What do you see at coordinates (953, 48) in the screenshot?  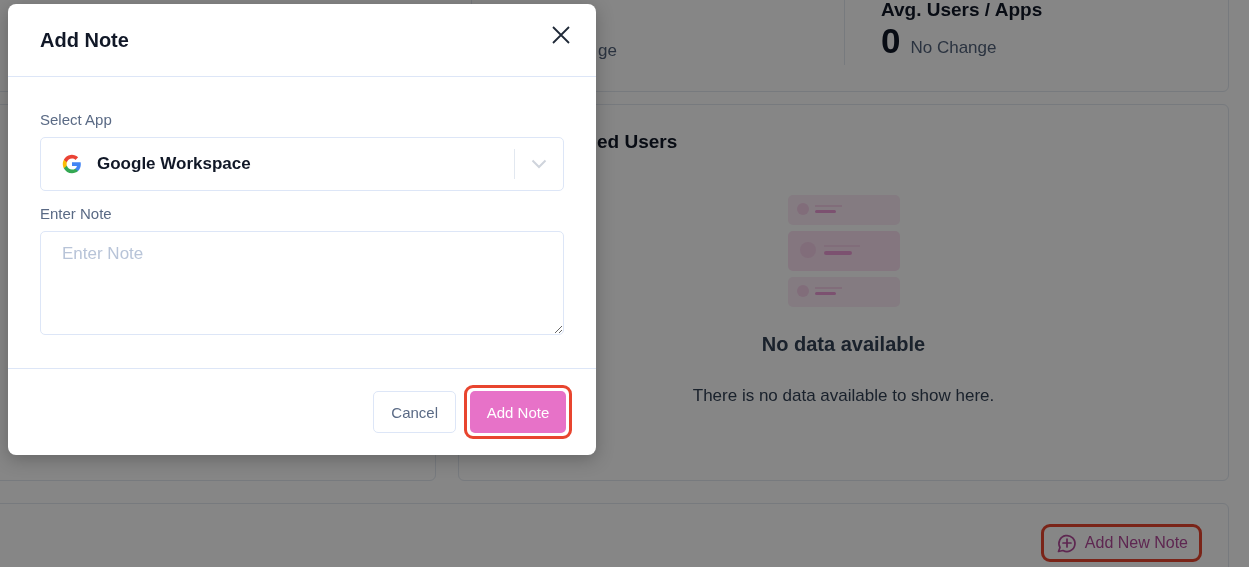 I see `stat-change: No Change` at bounding box center [953, 48].